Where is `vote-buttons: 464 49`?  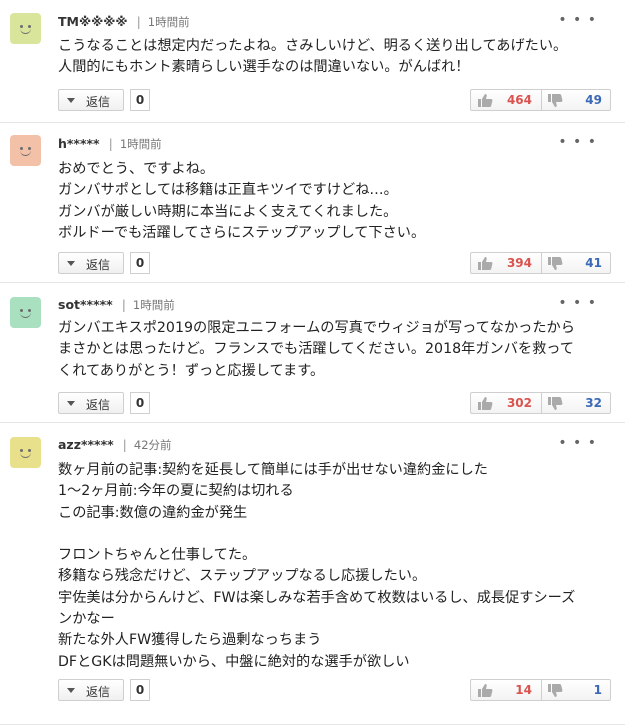 vote-buttons: 464 49 is located at coordinates (540, 100).